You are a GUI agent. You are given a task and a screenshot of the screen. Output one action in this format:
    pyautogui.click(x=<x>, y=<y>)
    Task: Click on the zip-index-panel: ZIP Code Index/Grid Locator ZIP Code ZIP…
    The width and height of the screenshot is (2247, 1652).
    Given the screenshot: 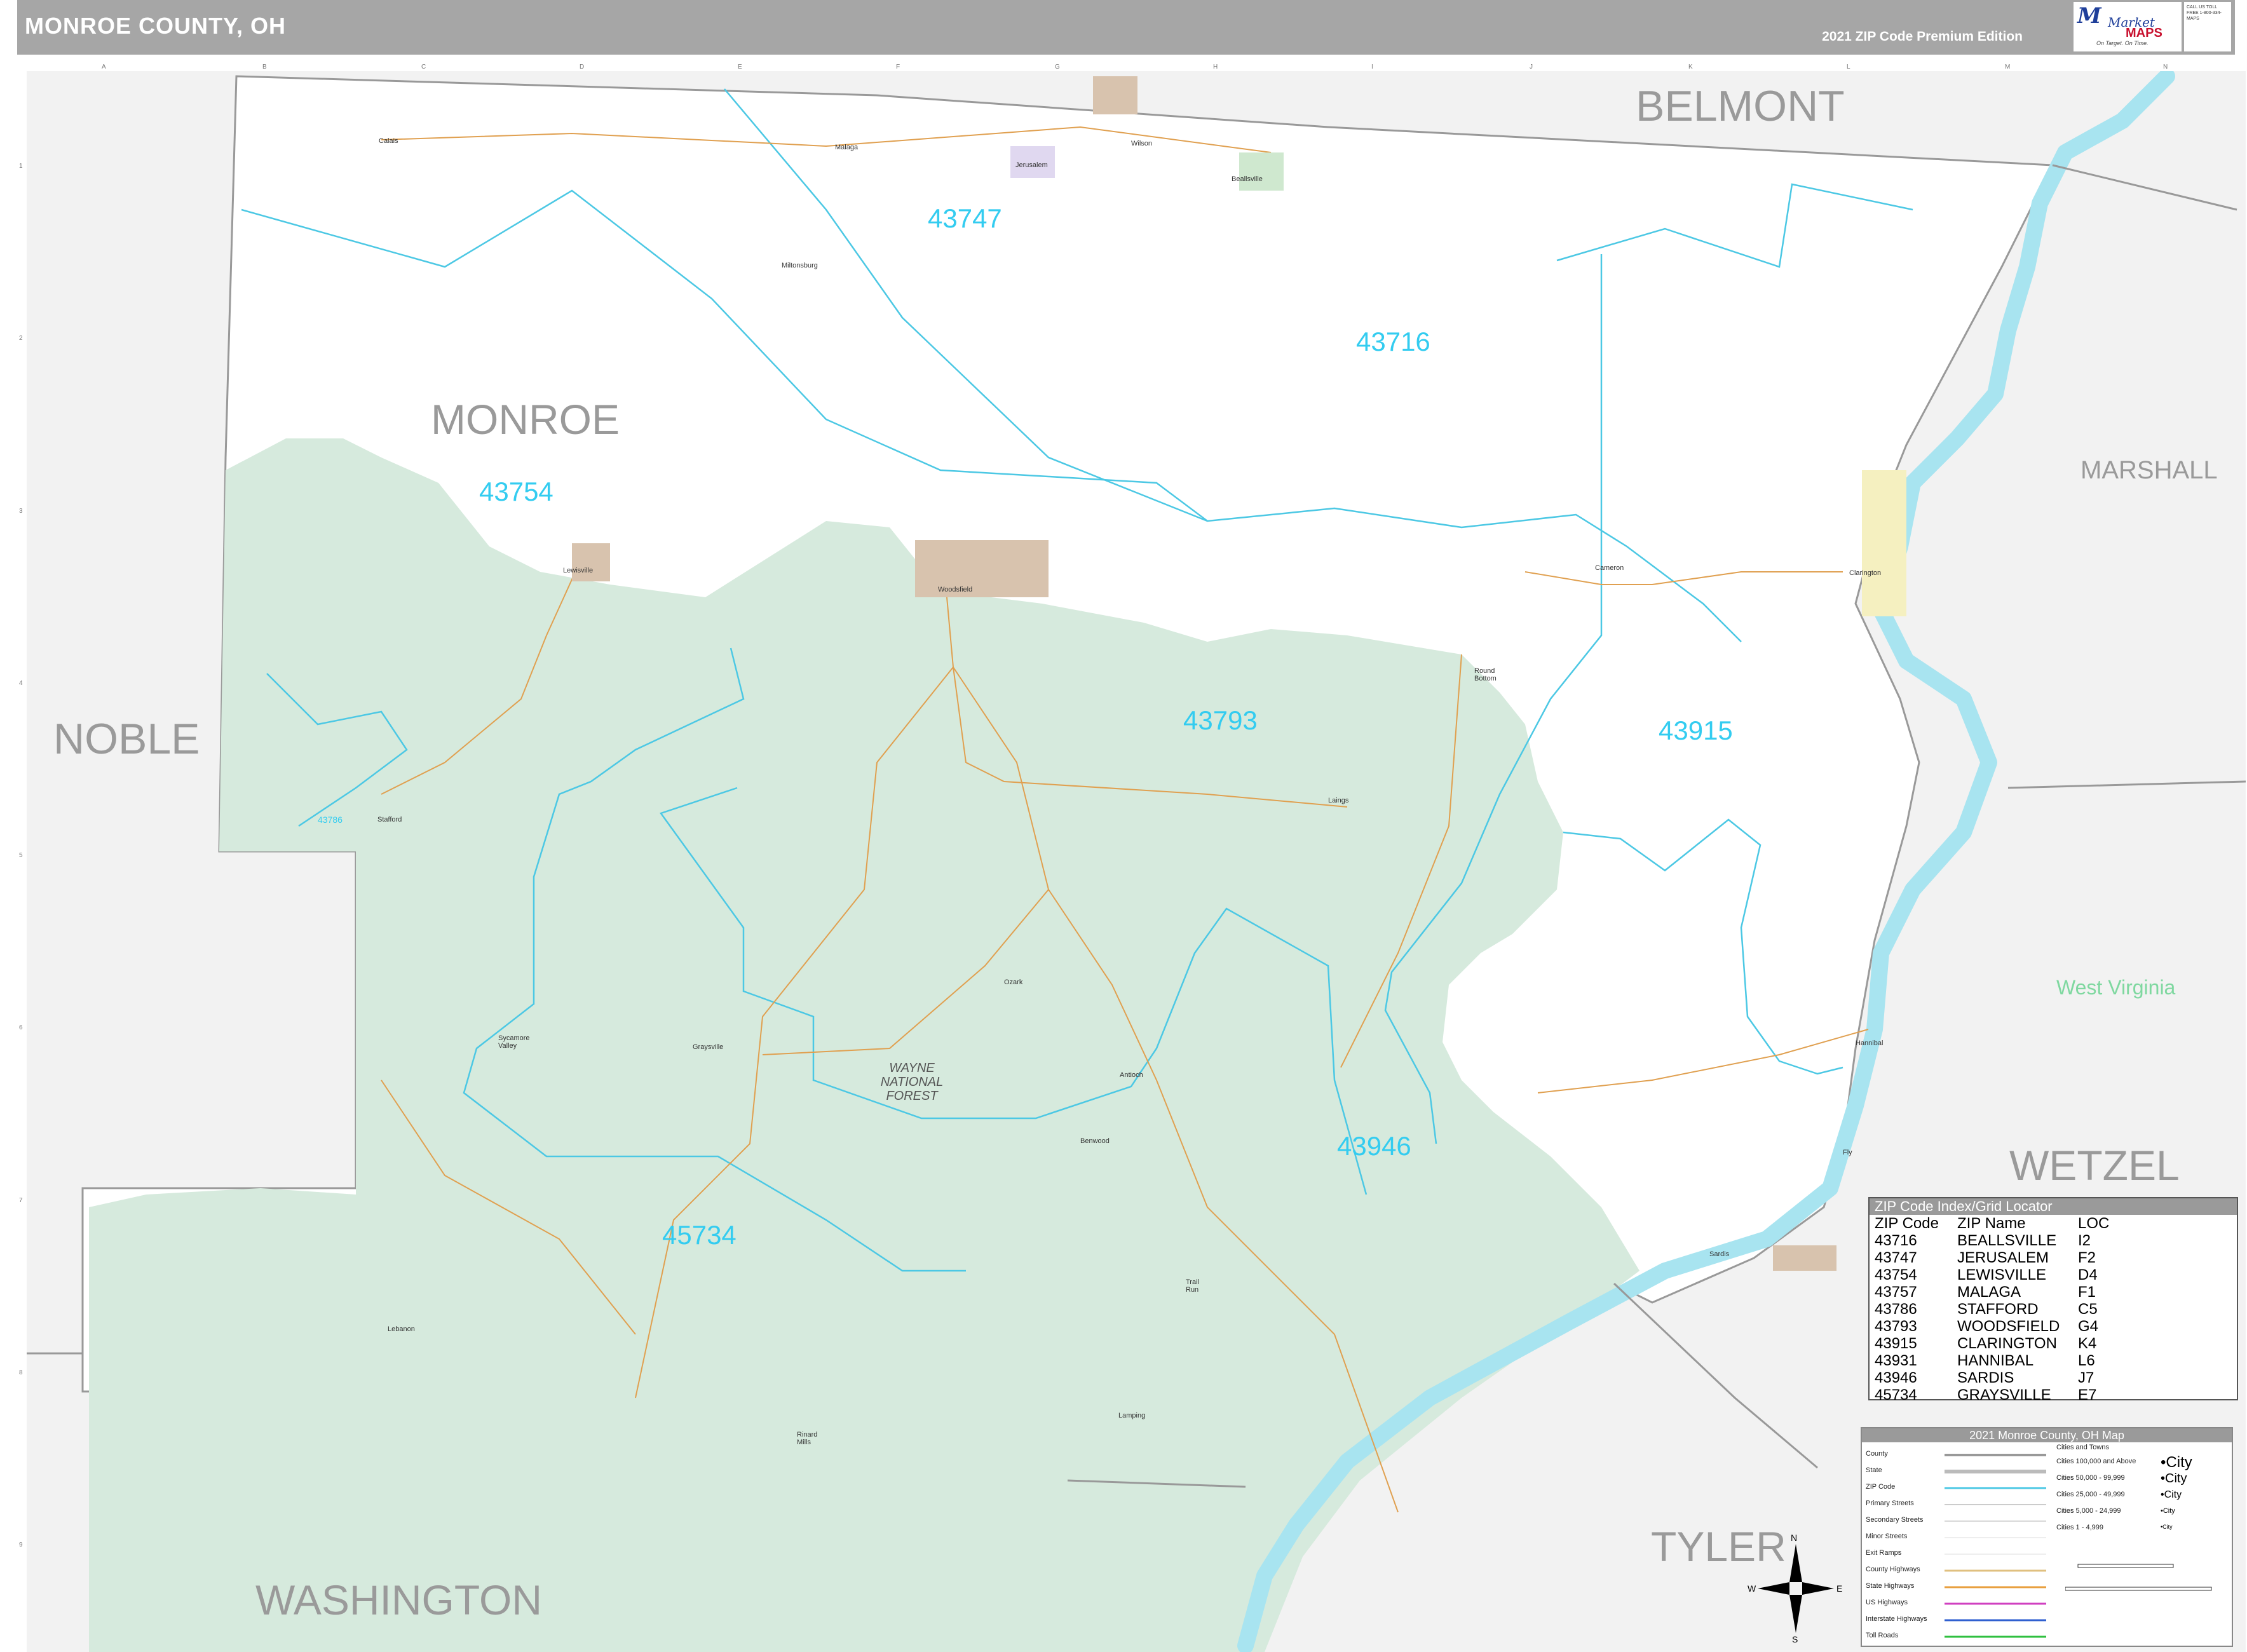 What is the action you would take?
    pyautogui.click(x=2053, y=1301)
    